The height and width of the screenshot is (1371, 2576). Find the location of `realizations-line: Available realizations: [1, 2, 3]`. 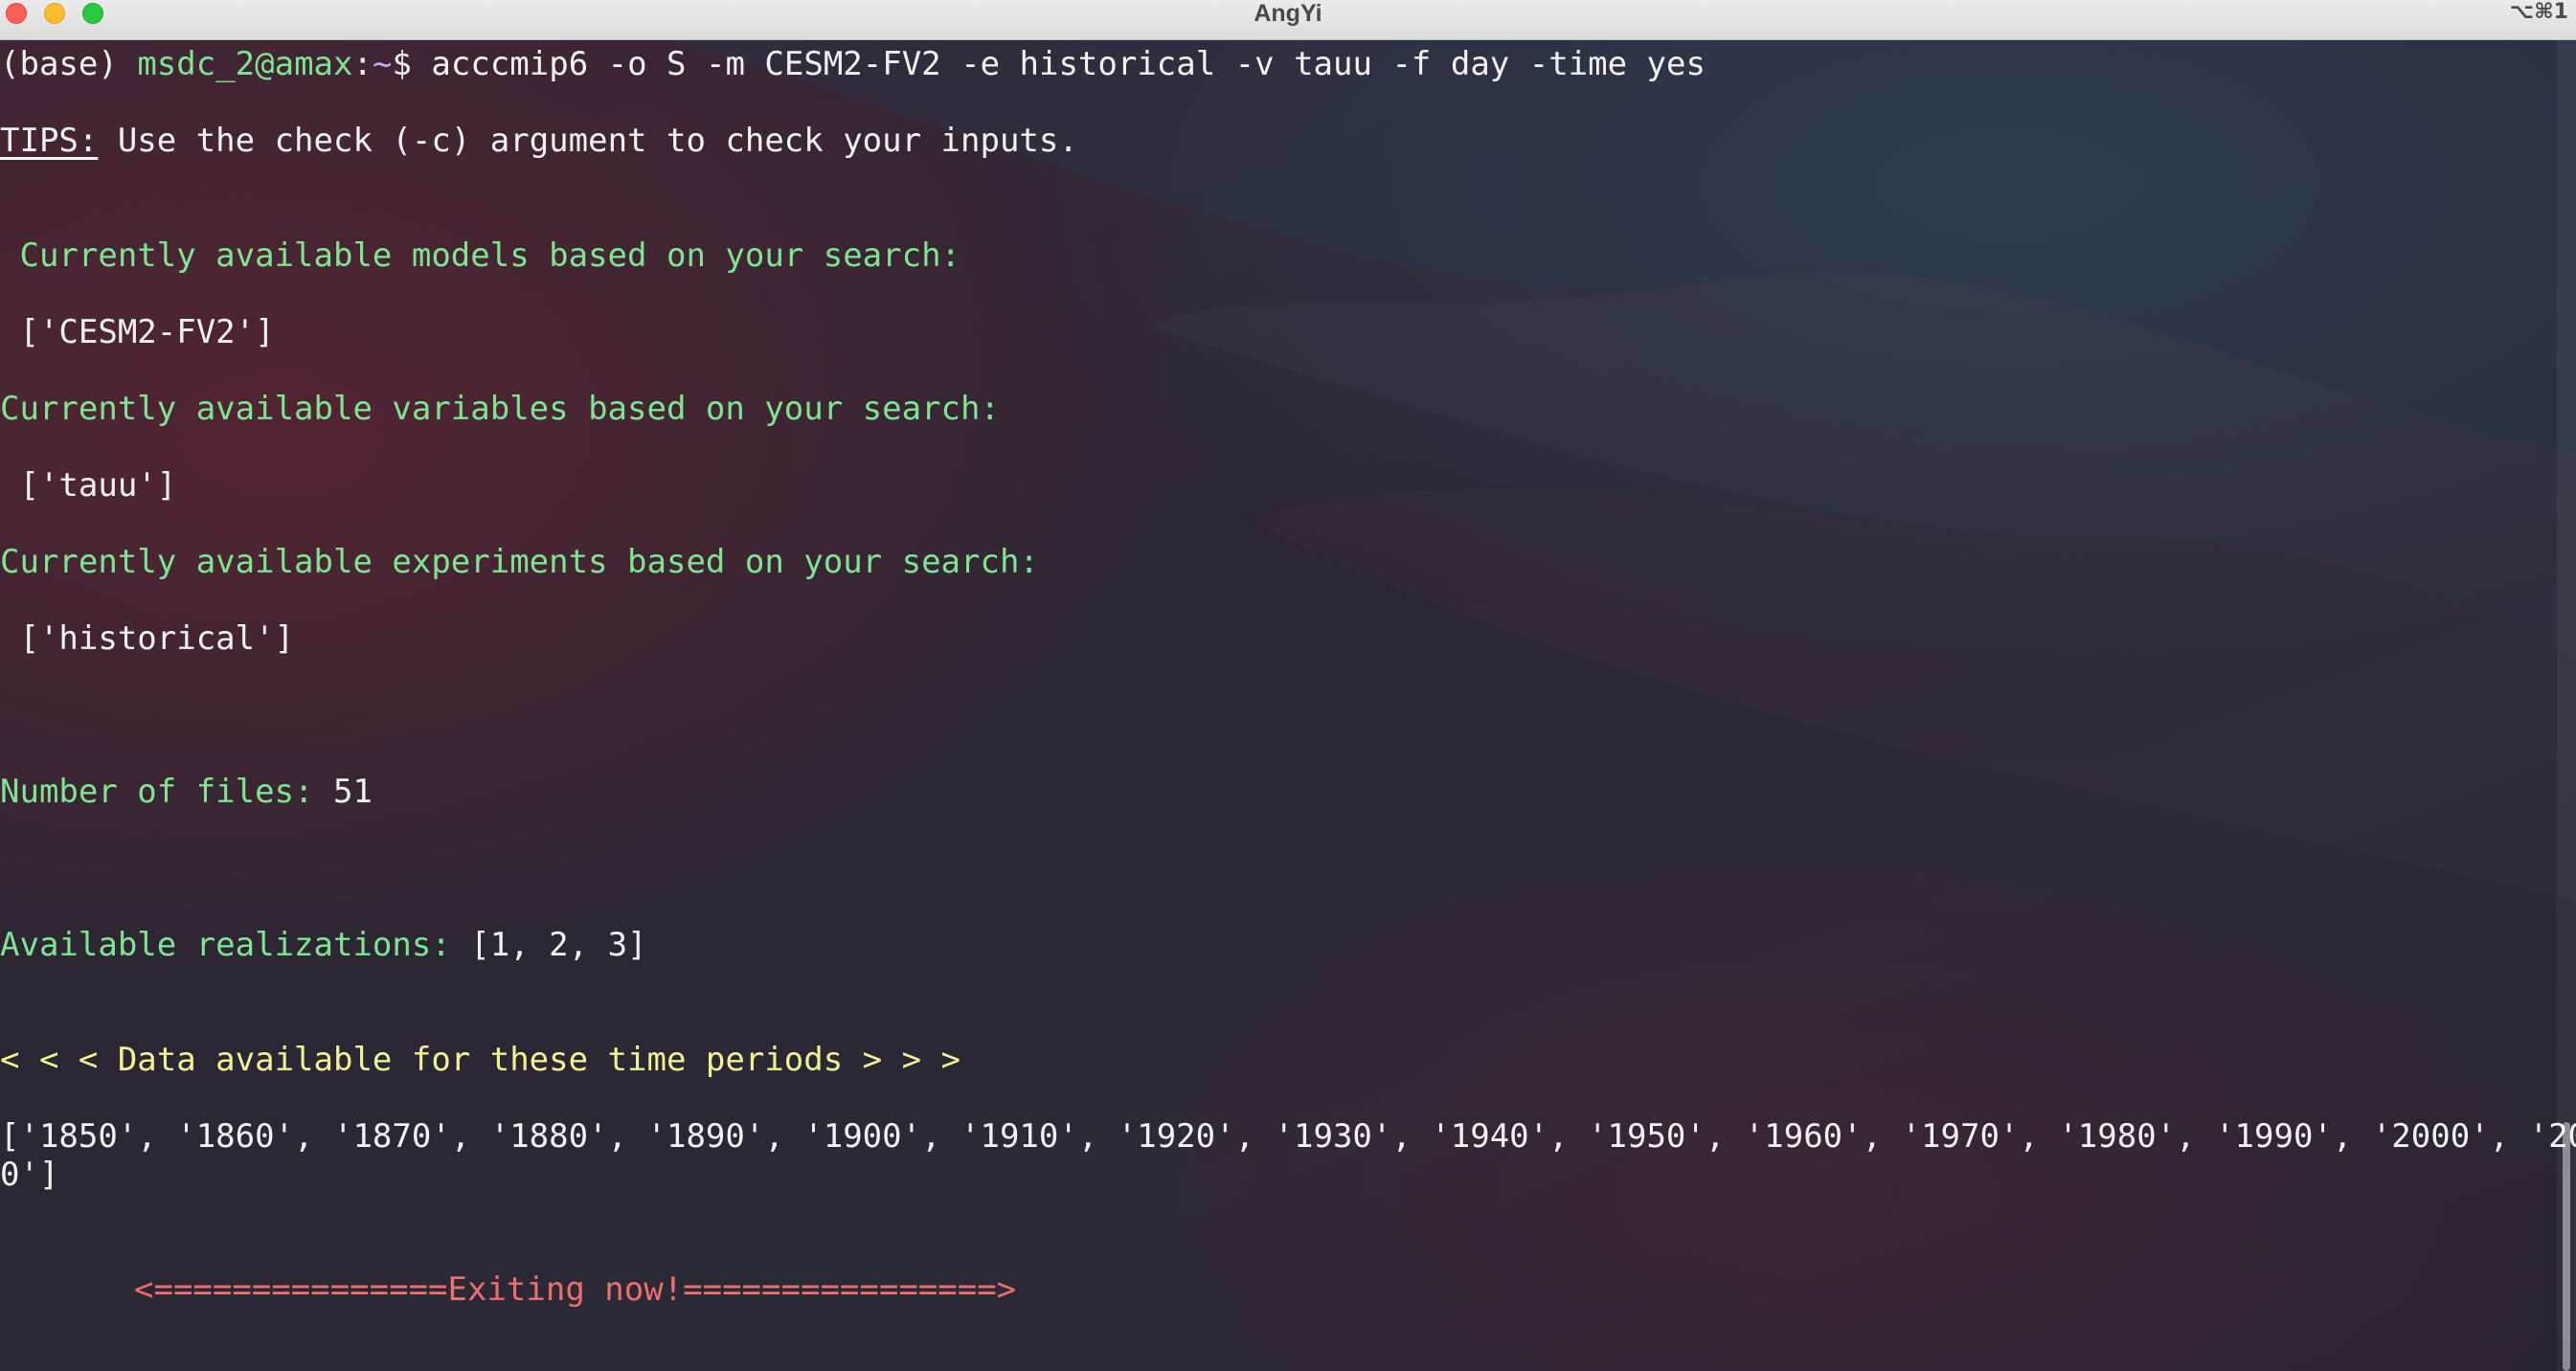

realizations-line: Available realizations: [1, 2, 3] is located at coordinates (323, 945).